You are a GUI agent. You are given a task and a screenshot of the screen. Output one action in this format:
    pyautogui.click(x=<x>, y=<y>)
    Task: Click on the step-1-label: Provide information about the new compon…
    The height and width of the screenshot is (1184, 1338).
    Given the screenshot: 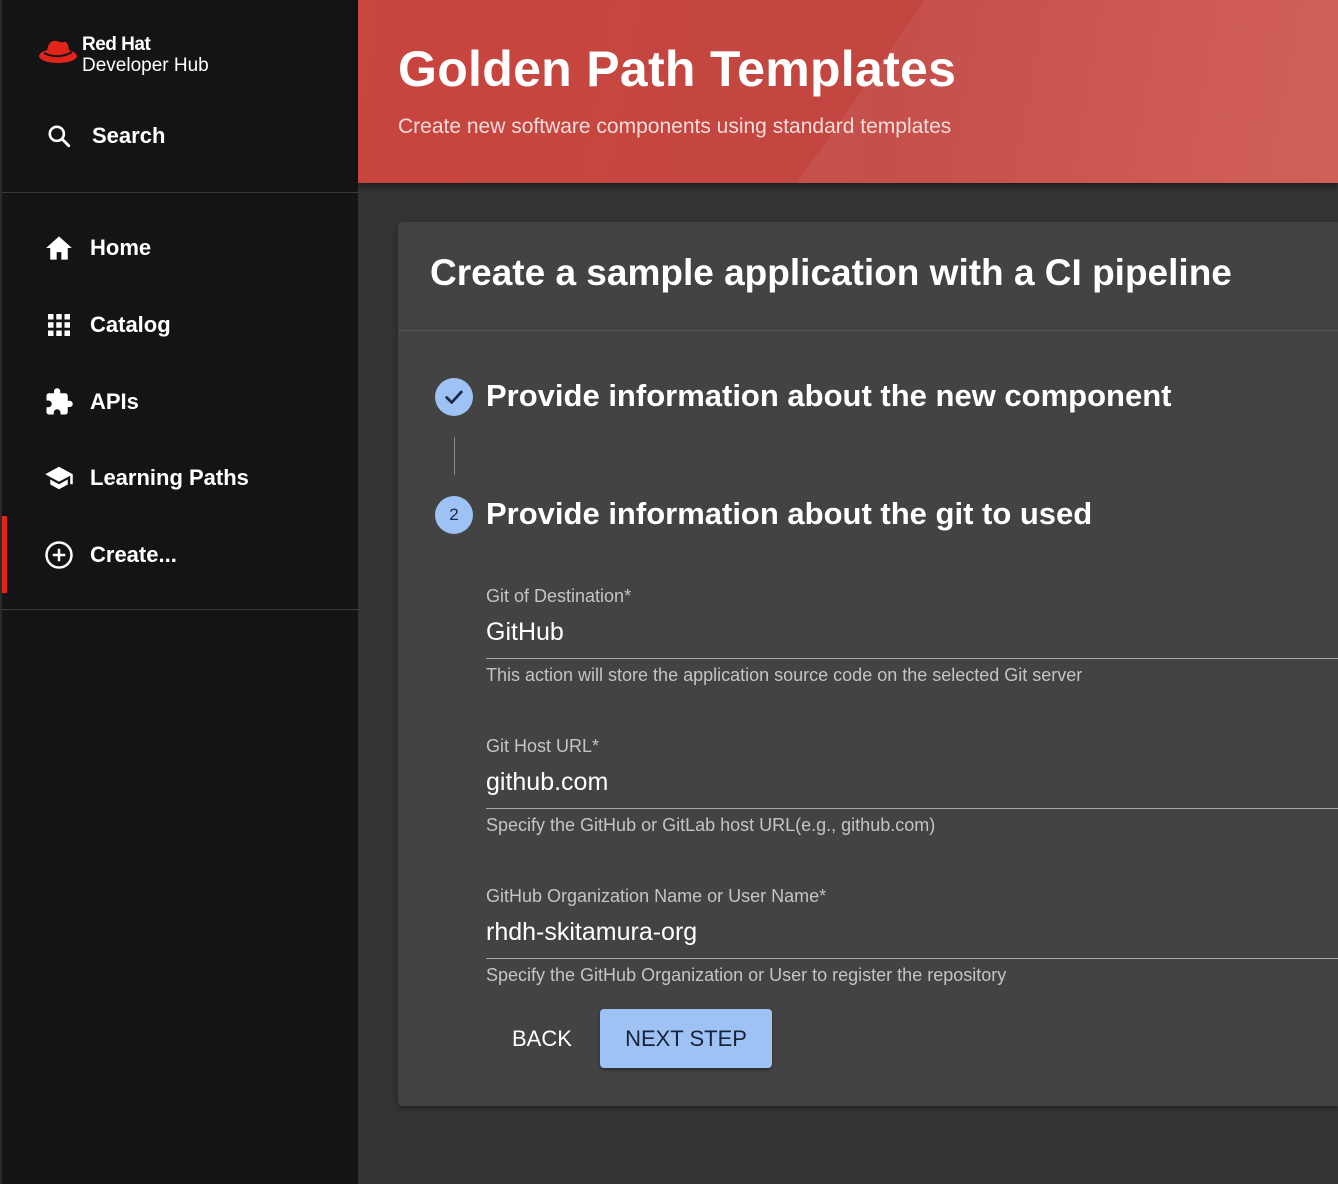 What is the action you would take?
    pyautogui.click(x=828, y=396)
    